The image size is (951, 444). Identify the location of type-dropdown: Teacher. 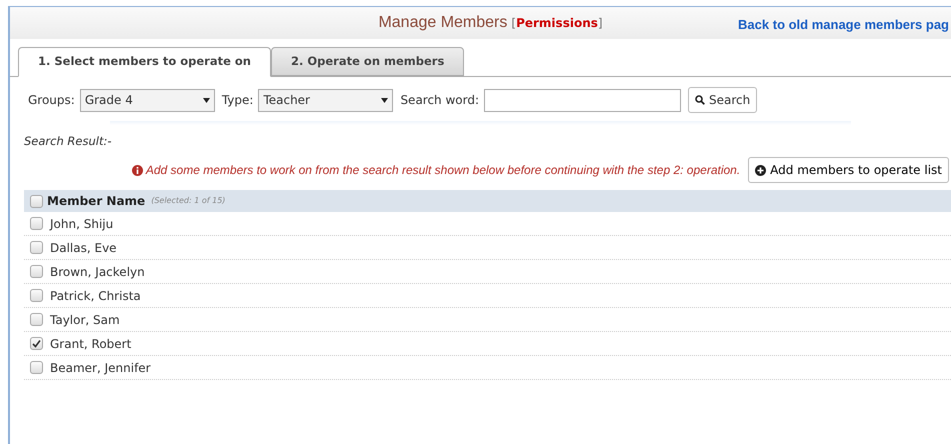
(326, 100).